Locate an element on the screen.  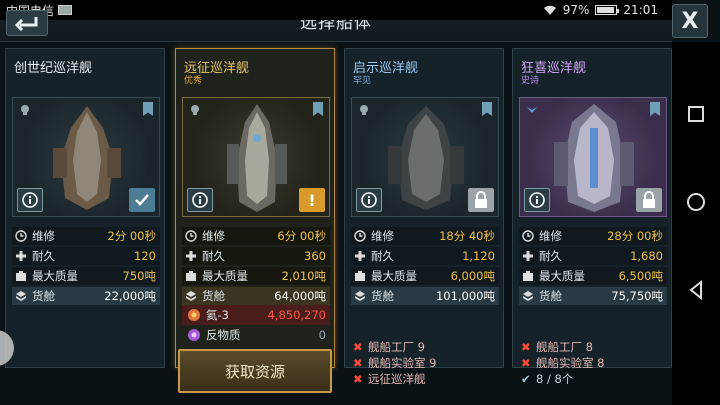
stat-value: 22,000吨 is located at coordinates (130, 296).